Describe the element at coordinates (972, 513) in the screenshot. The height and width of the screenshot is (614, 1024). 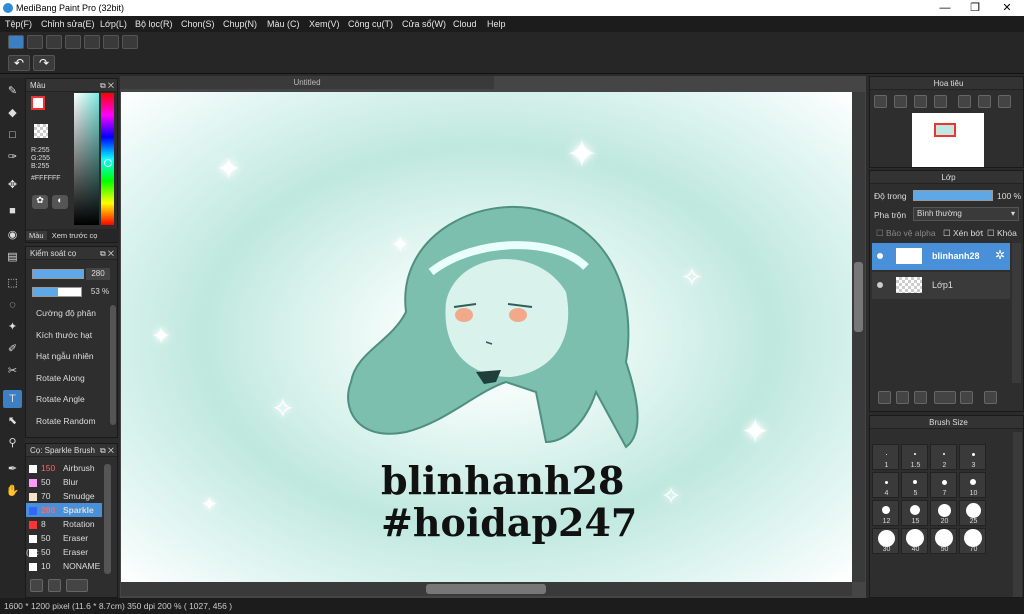
I see `brush-size-cell: 25` at that location.